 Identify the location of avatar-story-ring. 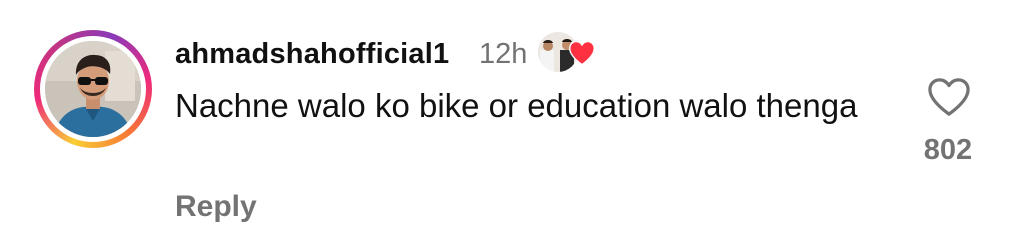
(93, 89).